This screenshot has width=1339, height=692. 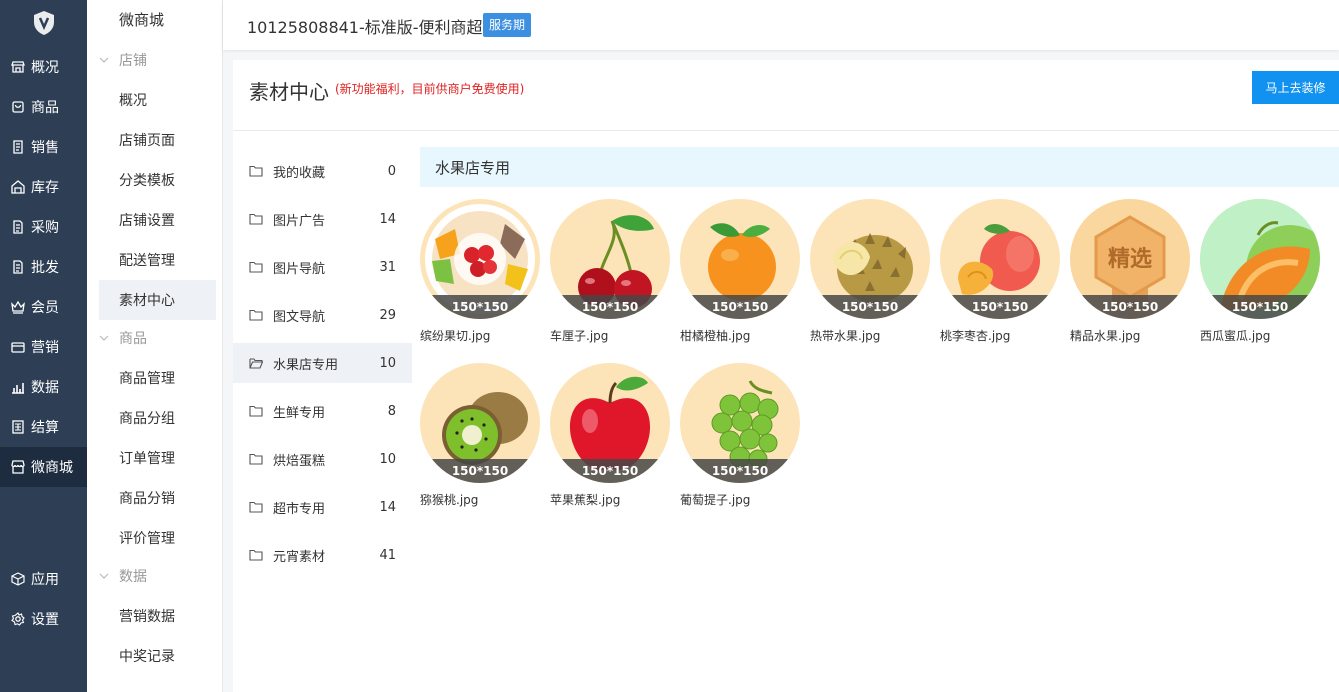 What do you see at coordinates (322, 555) in the screenshot?
I see `category-item: 元宵素材 41` at bounding box center [322, 555].